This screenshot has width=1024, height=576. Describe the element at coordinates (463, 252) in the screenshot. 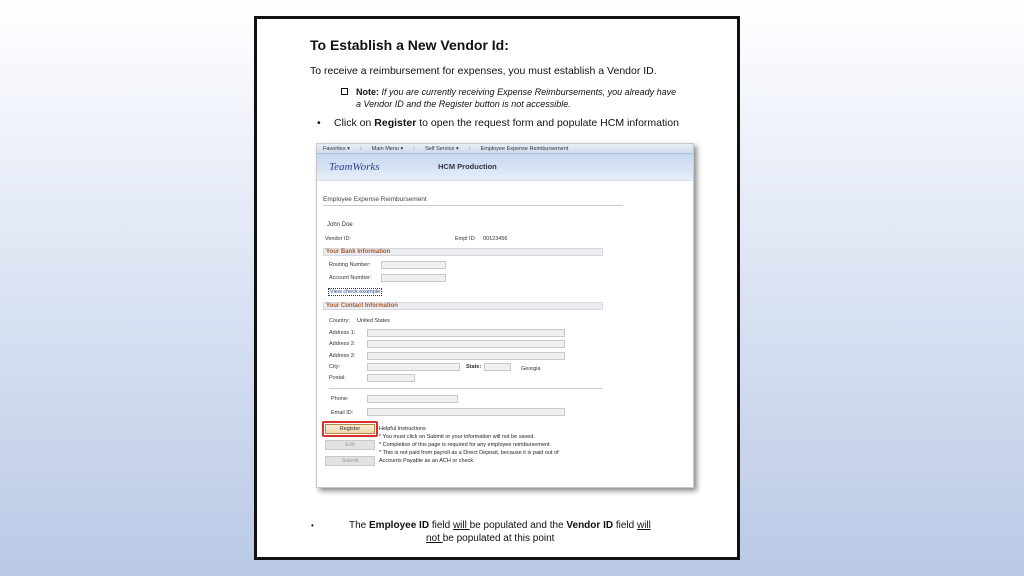

I see `bank-info-section: Your Bank Information` at that location.